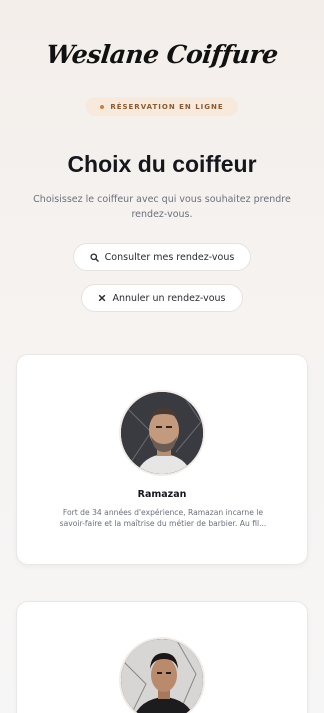  Describe the element at coordinates (162, 164) in the screenshot. I see `page-title: Choix du coiffeur` at that location.